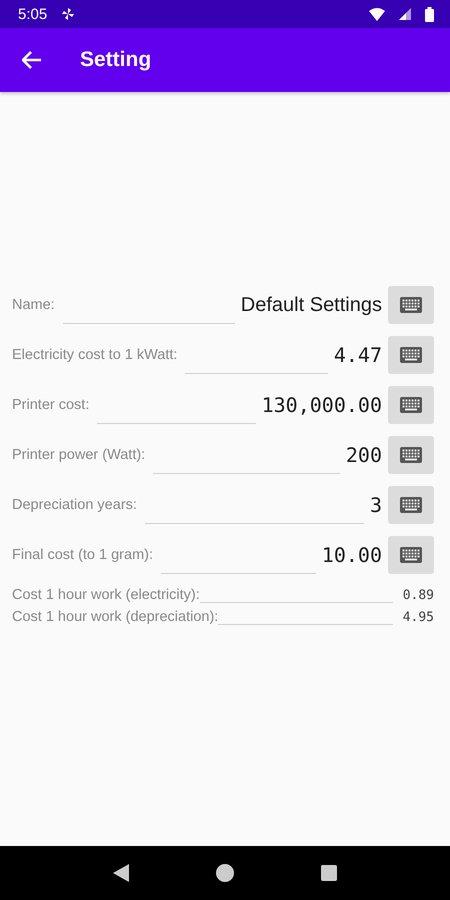 This screenshot has height=900, width=450. What do you see at coordinates (322, 405) in the screenshot?
I see `setting-value: 130,000.00` at bounding box center [322, 405].